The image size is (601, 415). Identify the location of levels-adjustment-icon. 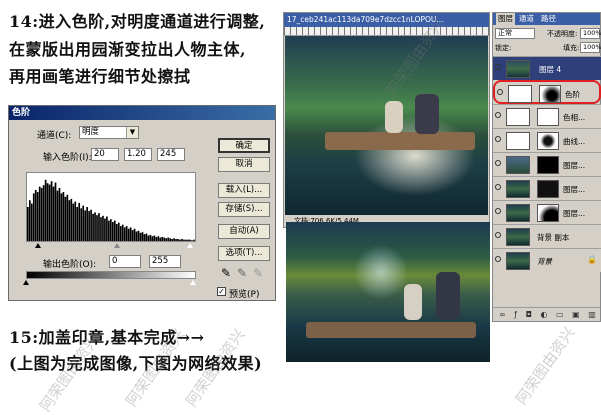
(520, 94).